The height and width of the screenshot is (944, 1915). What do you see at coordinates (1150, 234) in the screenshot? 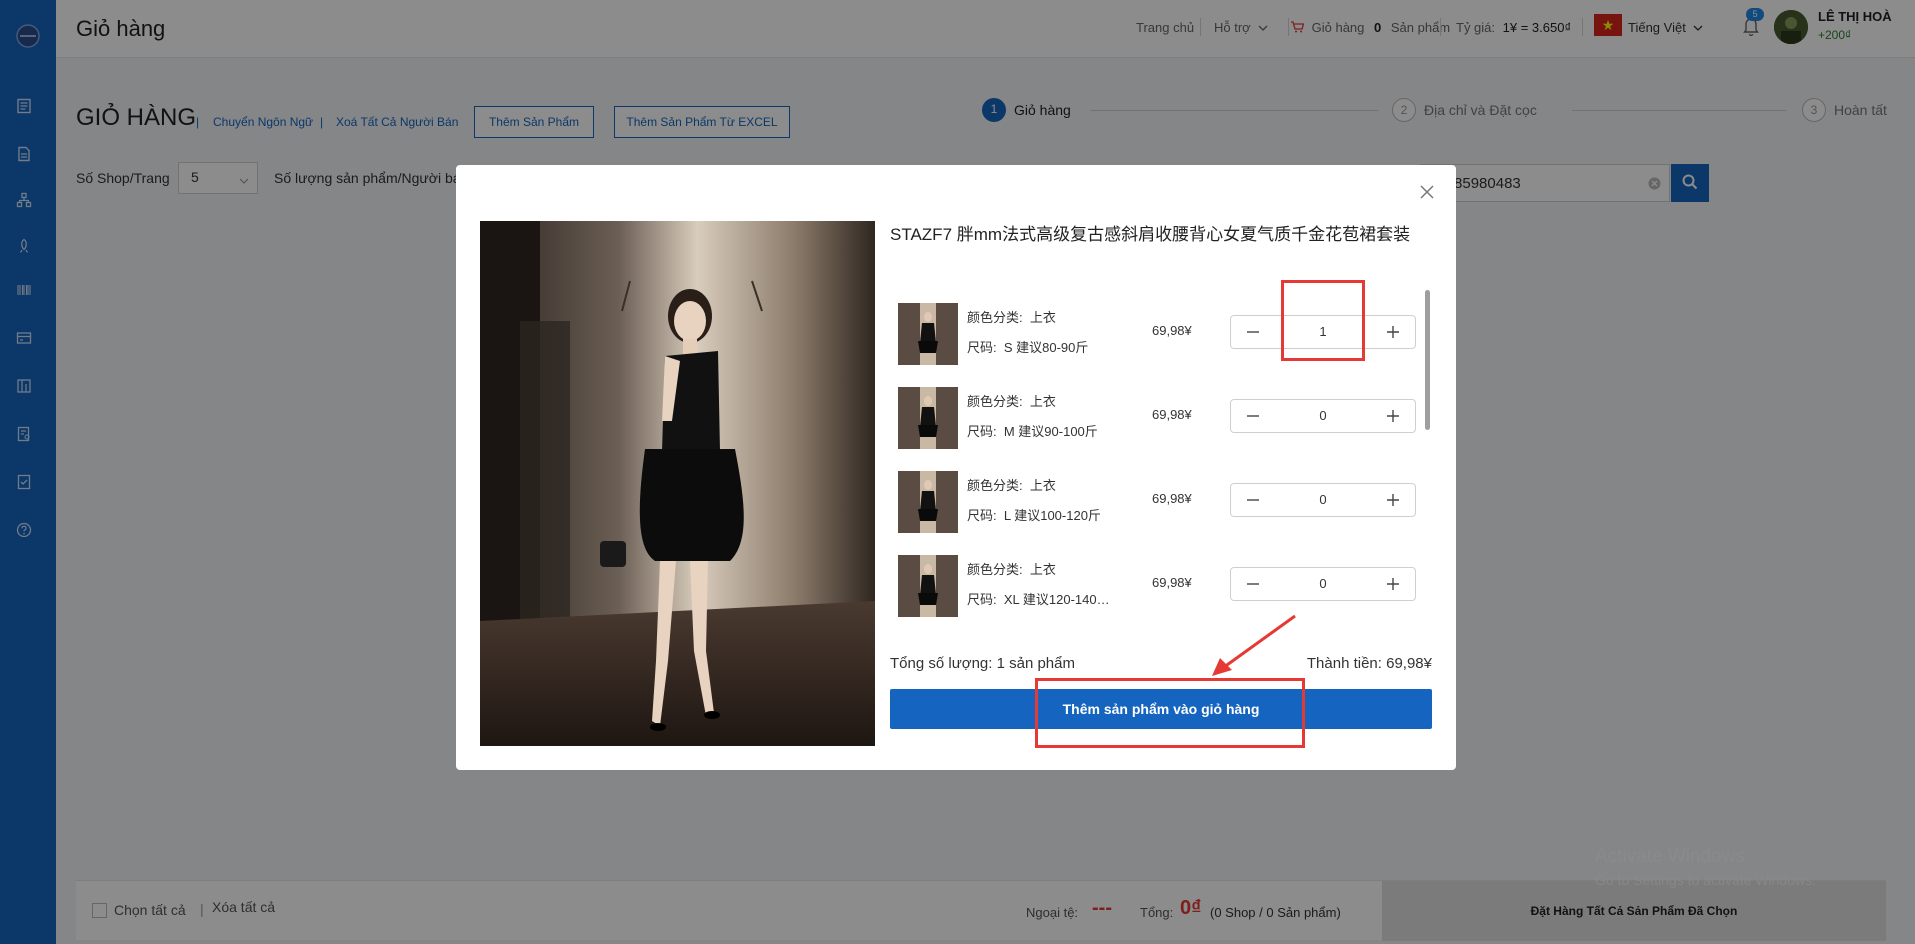
I see `product-title: STAZF7 胖mm法式高级复古感斜肩收腰背心女夏气质千金花苞裙套装` at bounding box center [1150, 234].